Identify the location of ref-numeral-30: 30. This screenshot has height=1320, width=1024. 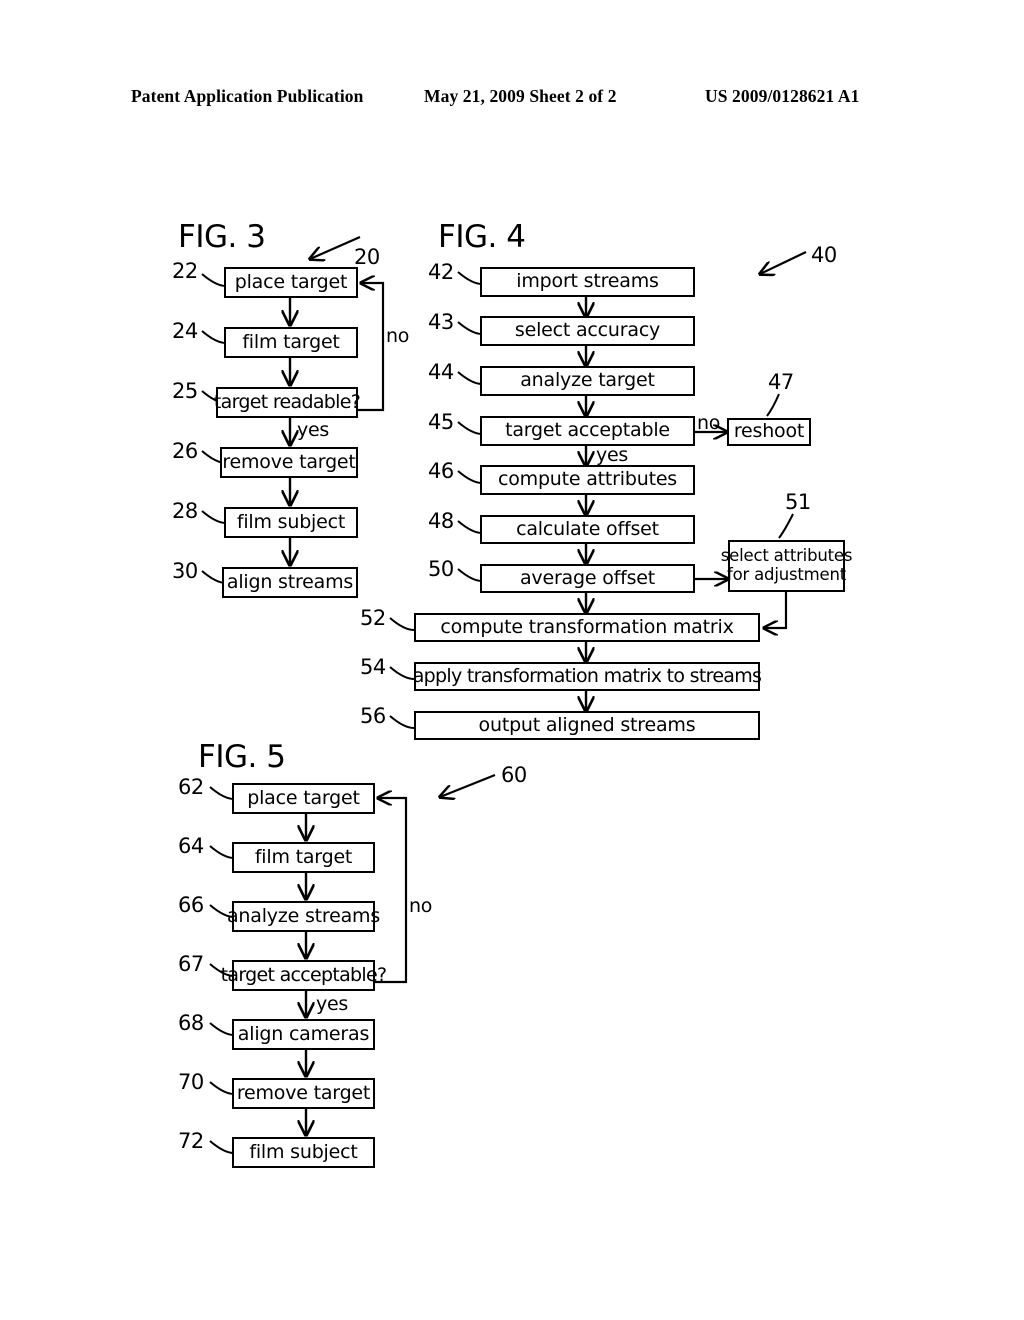
(185, 571).